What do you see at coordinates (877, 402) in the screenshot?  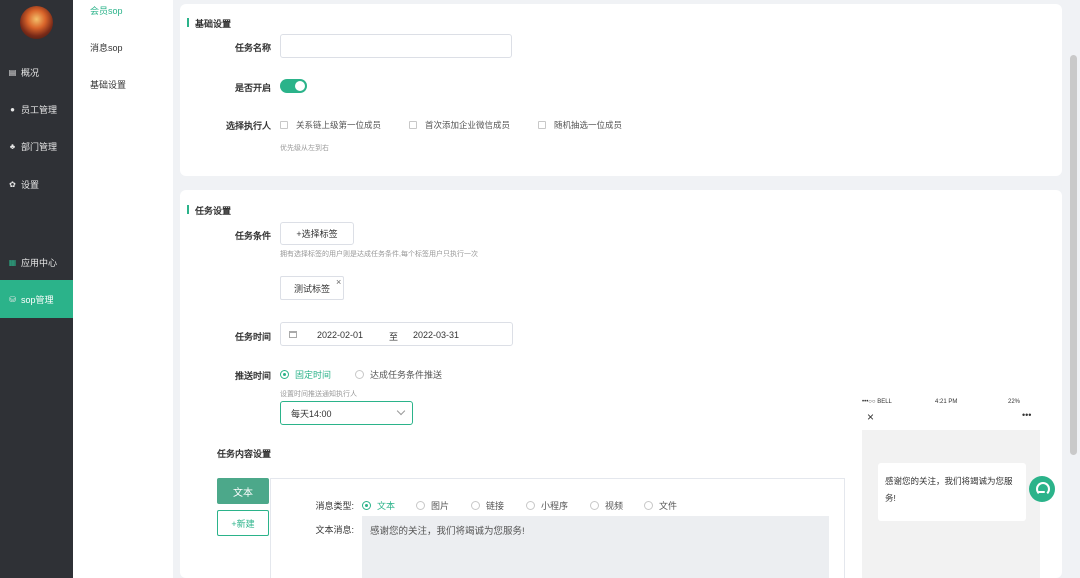 I see `carrier-text: •••○○ BELL` at bounding box center [877, 402].